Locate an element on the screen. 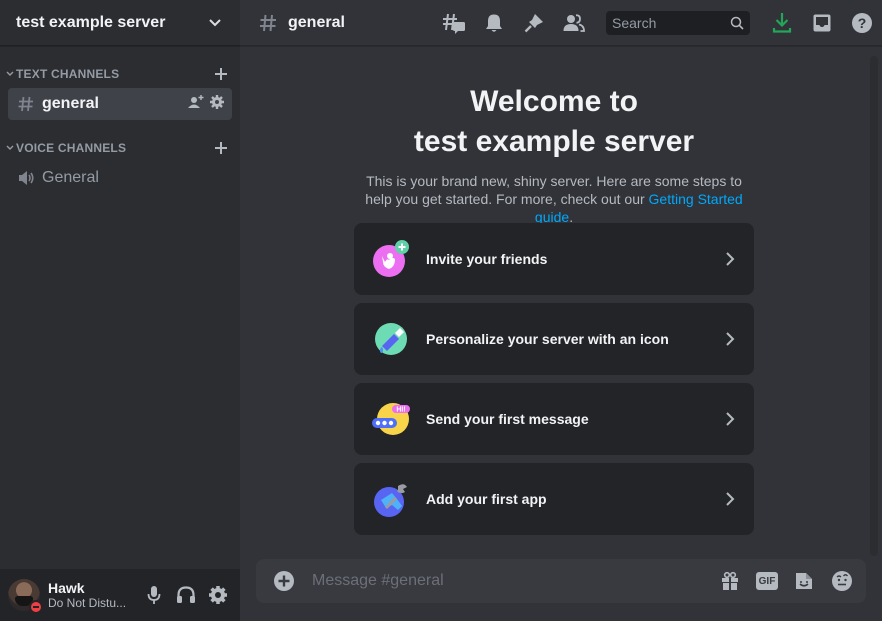 The image size is (882, 621). card-label: Invite your friends is located at coordinates (487, 259).